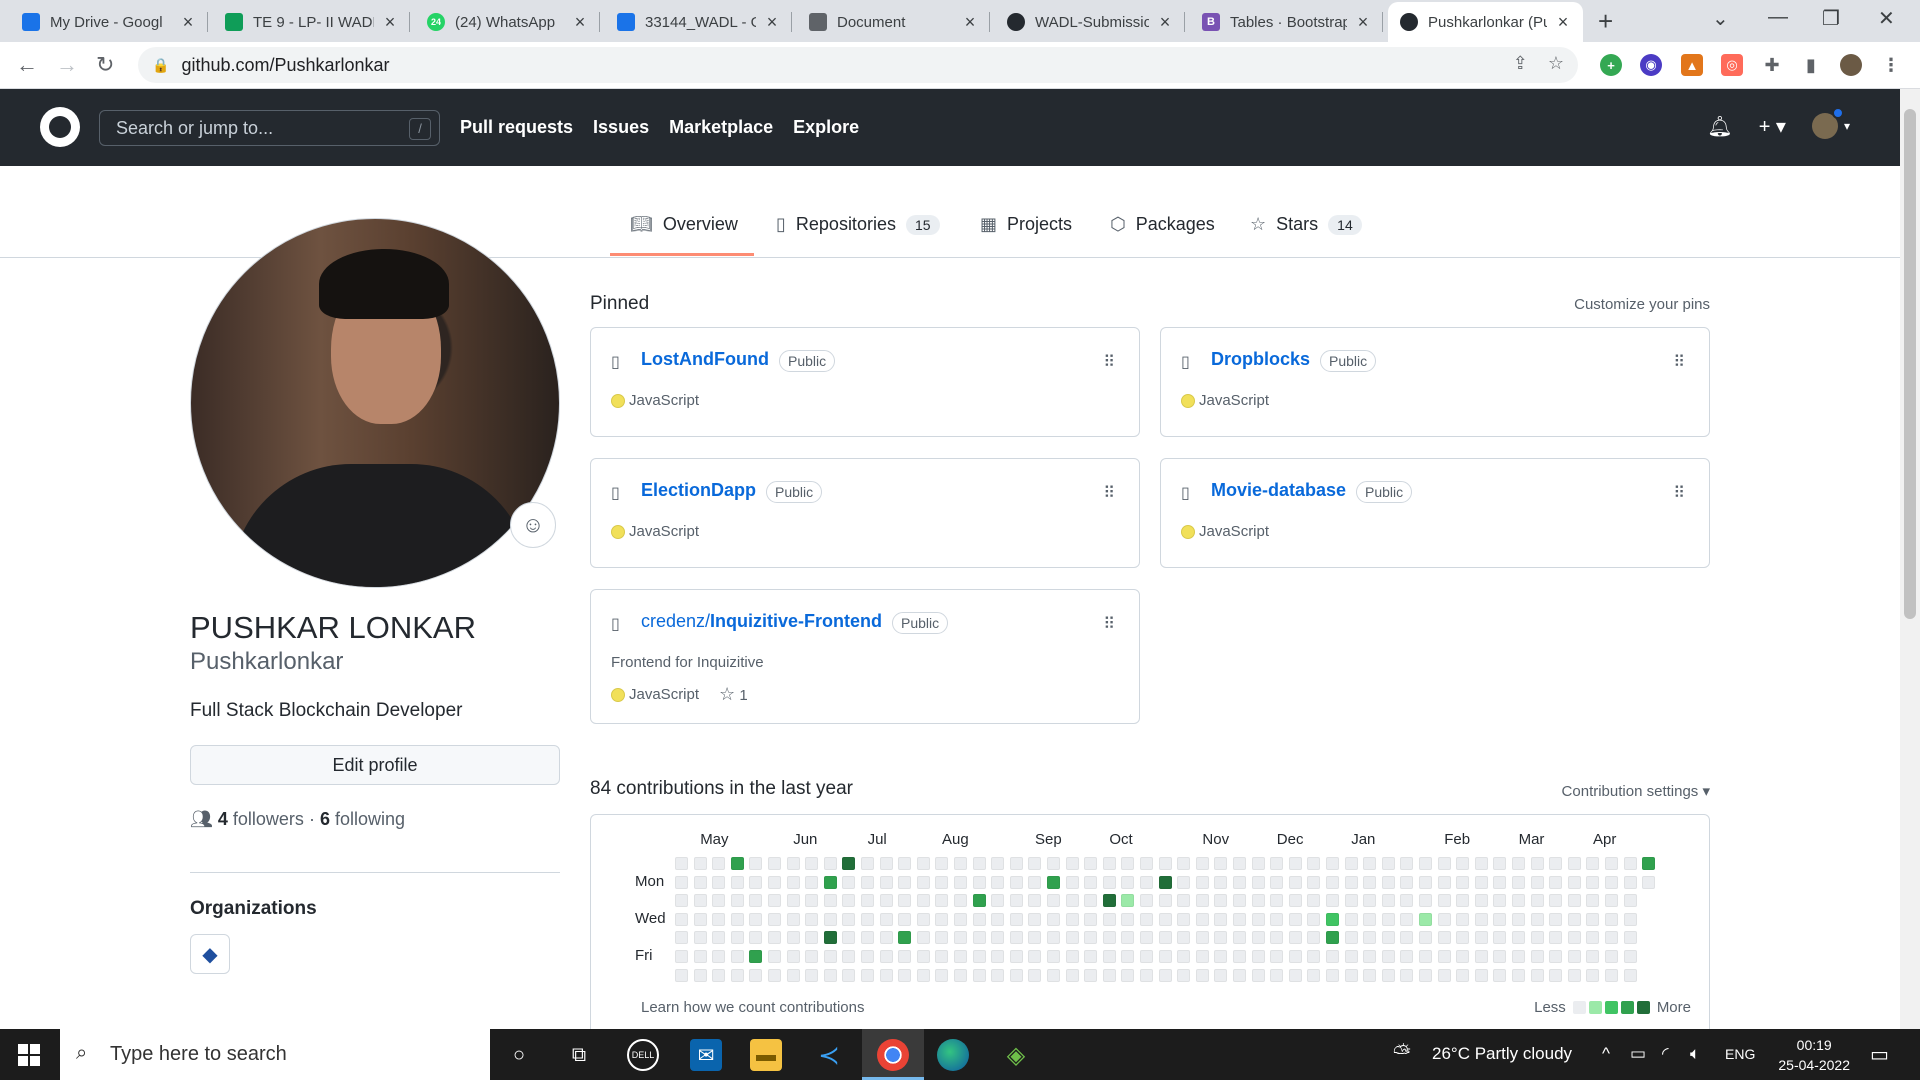 Image resolution: width=1920 pixels, height=1080 pixels. I want to click on reload-icon: ↻, so click(105, 65).